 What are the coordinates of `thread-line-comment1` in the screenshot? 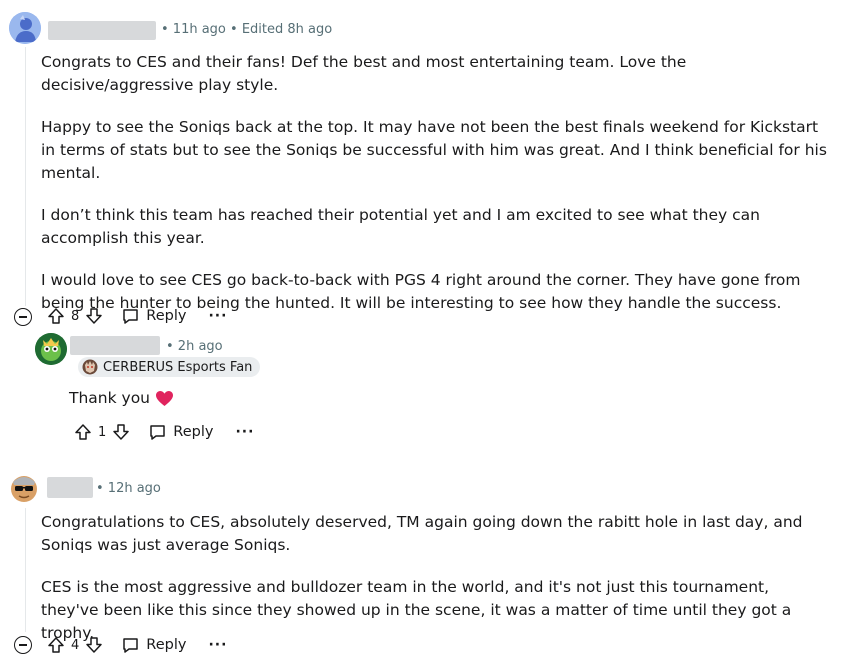 It's located at (25, 176).